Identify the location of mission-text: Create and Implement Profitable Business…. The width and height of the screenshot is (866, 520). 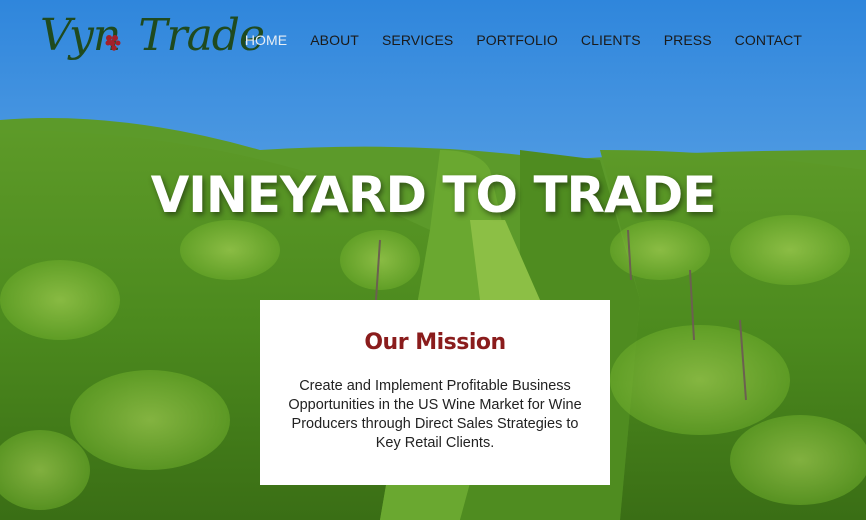
(435, 414).